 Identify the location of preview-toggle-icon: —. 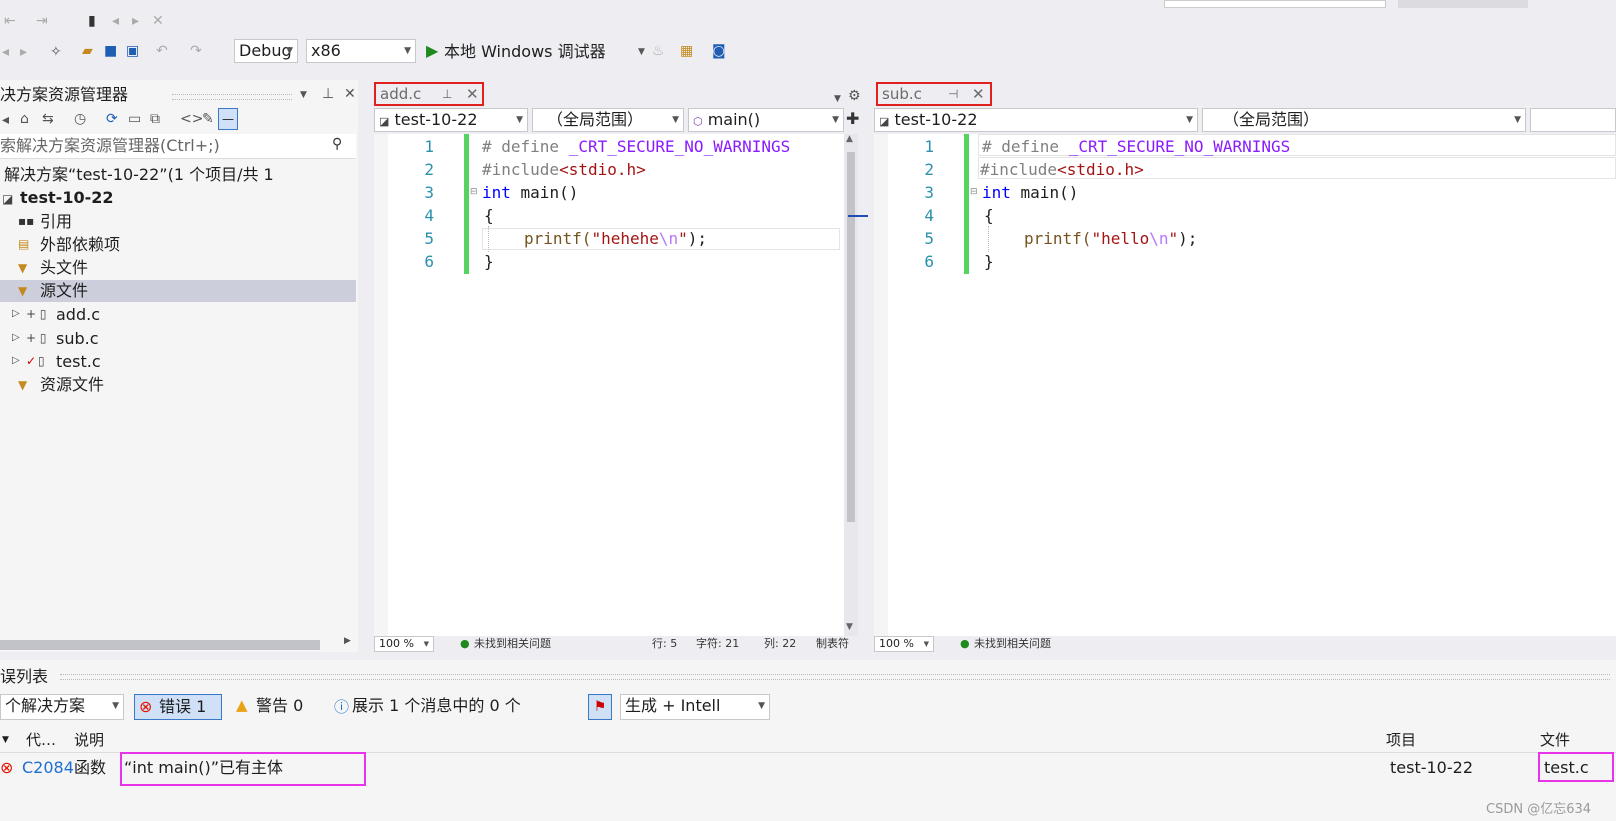
(228, 119).